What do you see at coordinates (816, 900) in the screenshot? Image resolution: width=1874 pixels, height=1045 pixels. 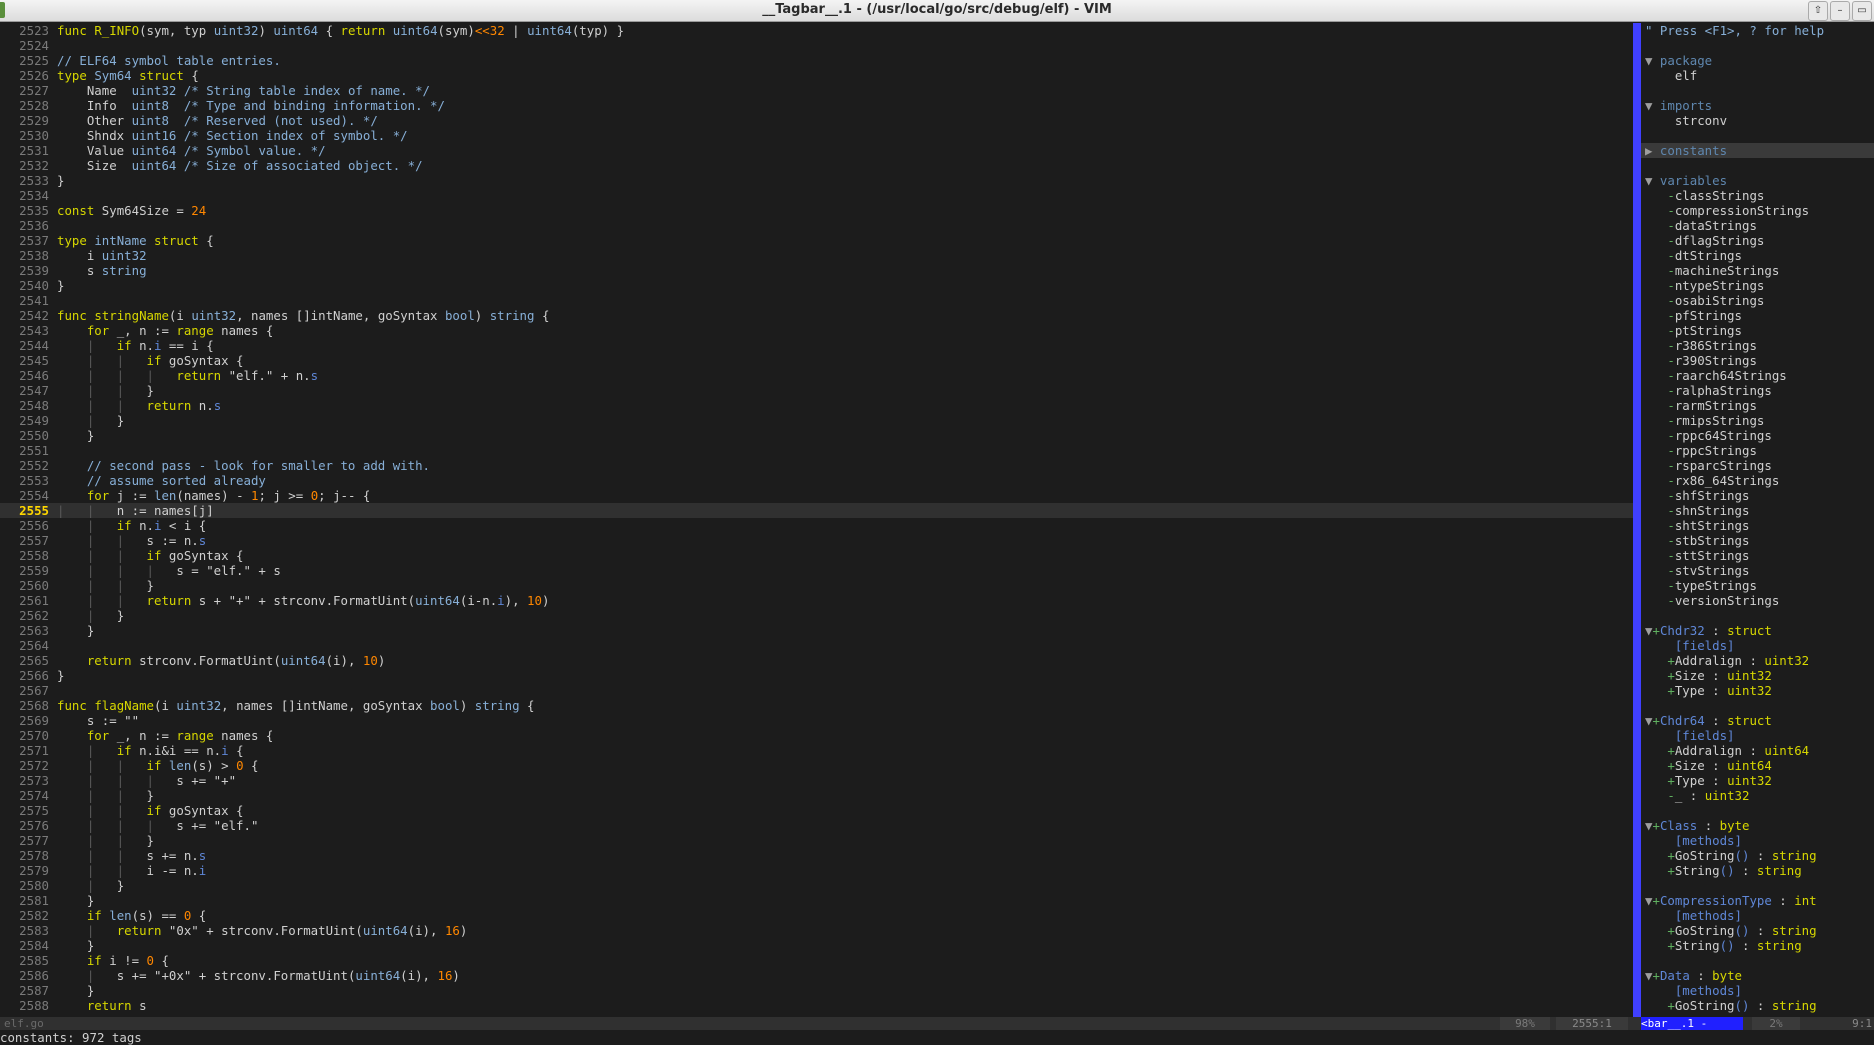 I see `code-line: 2581 }` at bounding box center [816, 900].